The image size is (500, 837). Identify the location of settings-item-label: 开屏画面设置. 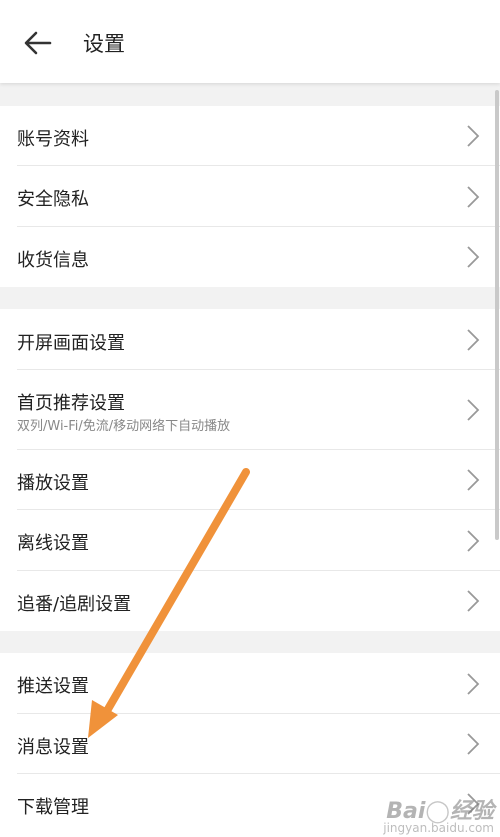
(71, 343).